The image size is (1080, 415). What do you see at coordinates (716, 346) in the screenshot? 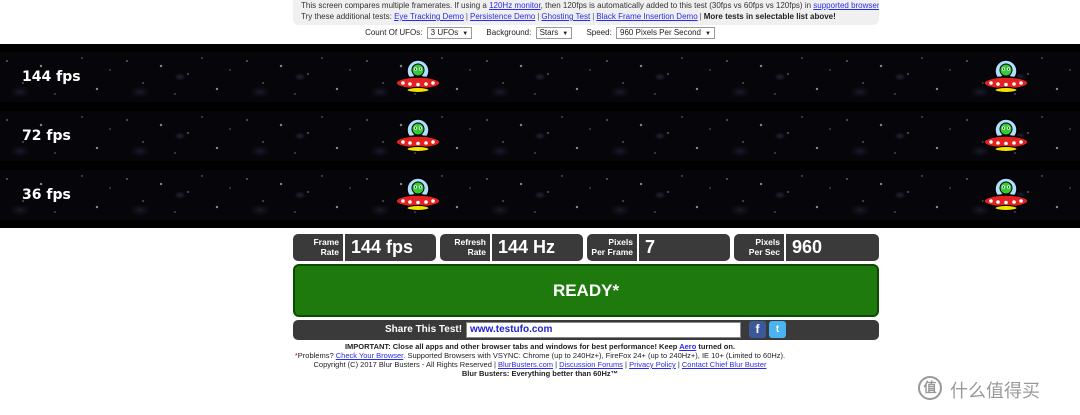
I see `important-text-end: turned on.` at bounding box center [716, 346].